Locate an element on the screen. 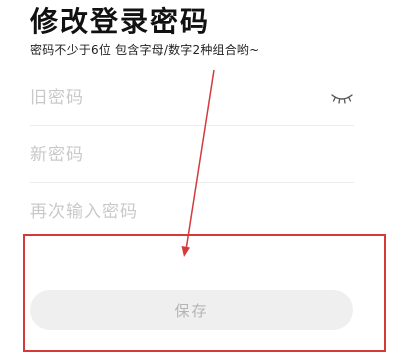 This screenshot has height=355, width=416. old-password-row is located at coordinates (192, 99).